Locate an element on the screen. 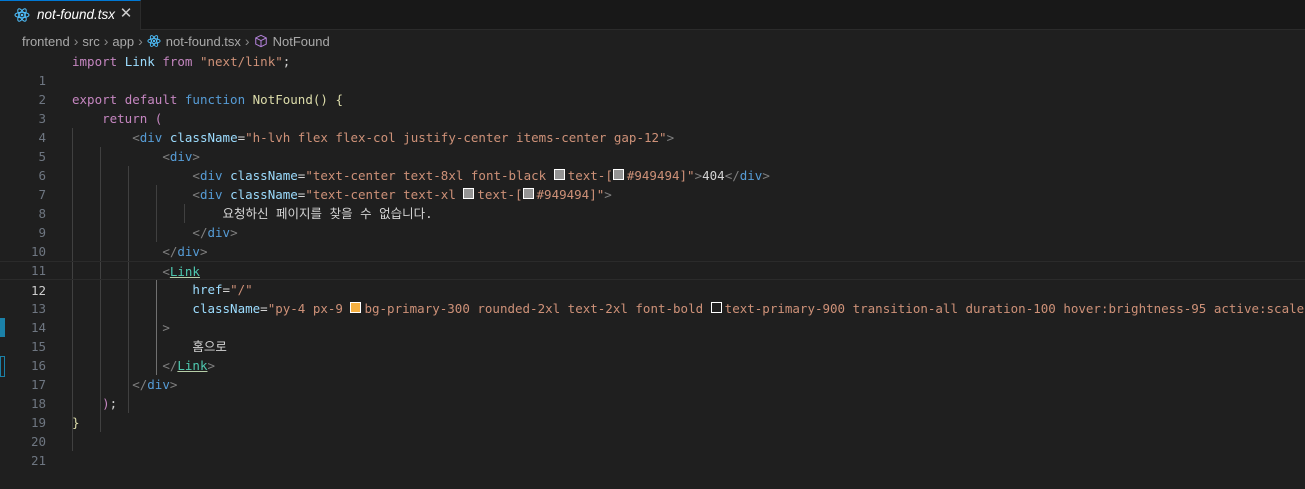 Image resolution: width=1305 pixels, height=489 pixels. code-line: 4 return ( is located at coordinates (100, 128).